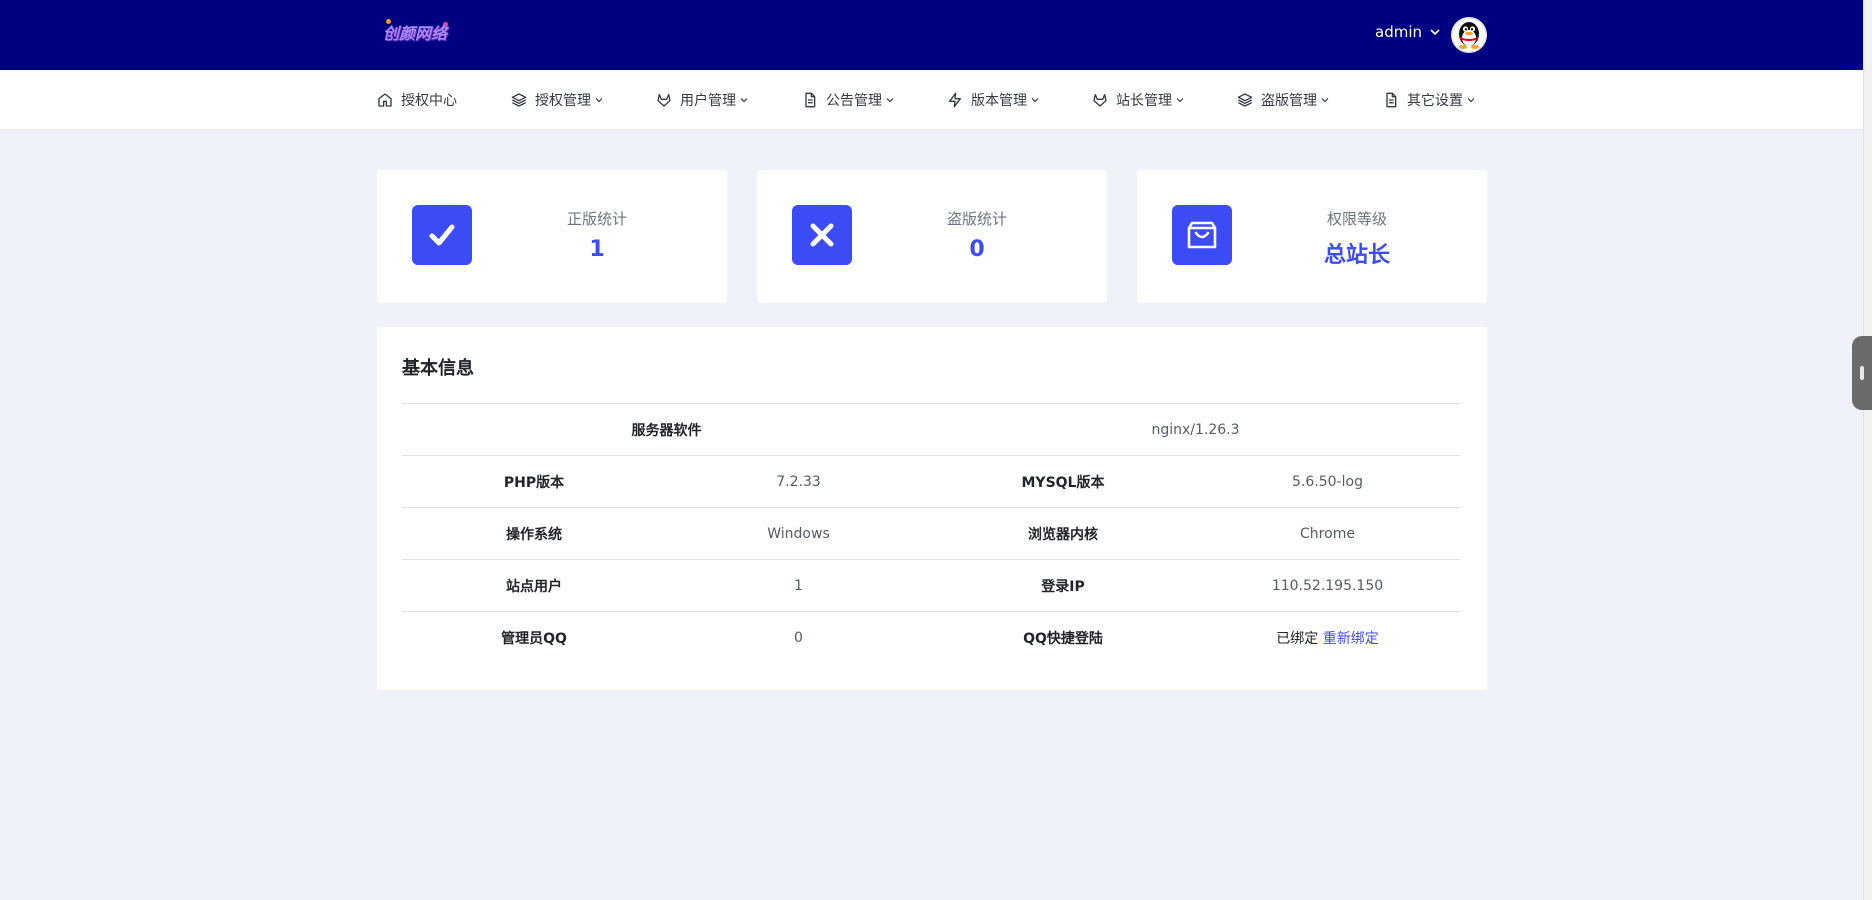  What do you see at coordinates (1195, 429) in the screenshot?
I see `info-value: nginx/1.26.3` at bounding box center [1195, 429].